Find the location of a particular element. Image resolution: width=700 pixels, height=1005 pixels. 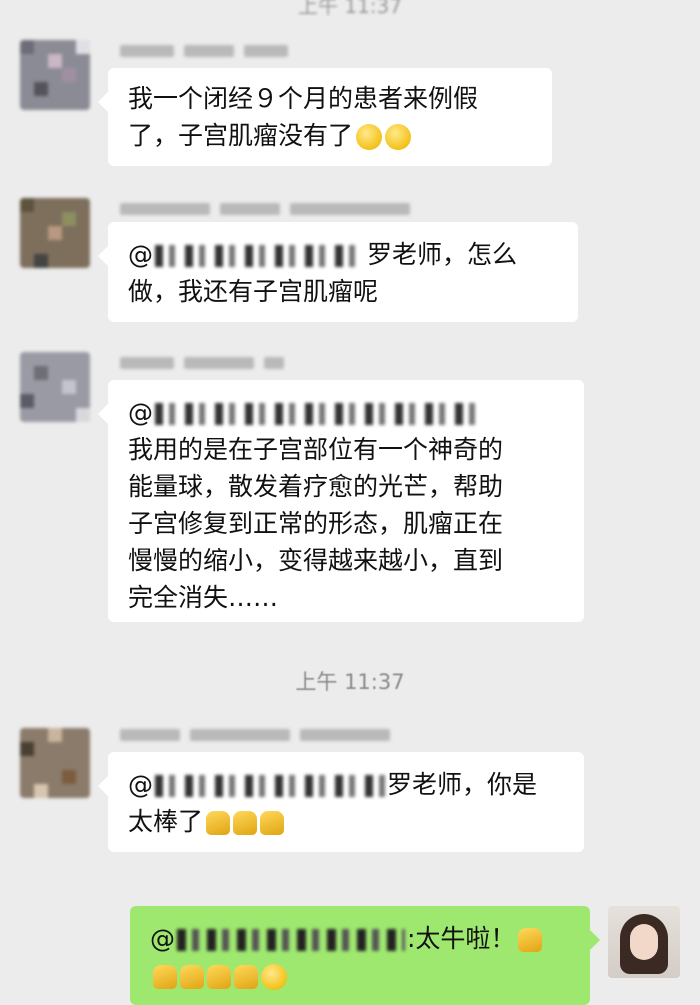

time-separator: 上午 11:37 is located at coordinates (350, 682).